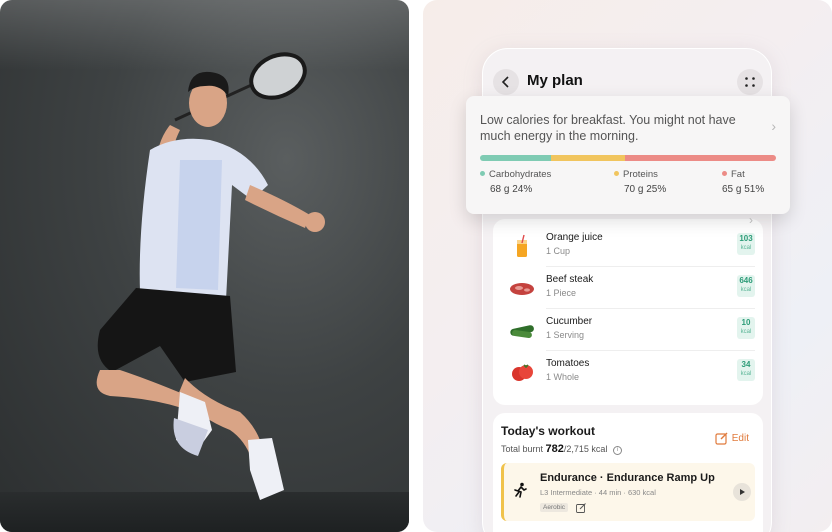  I want to click on chevron-left-icon, so click(505, 82).